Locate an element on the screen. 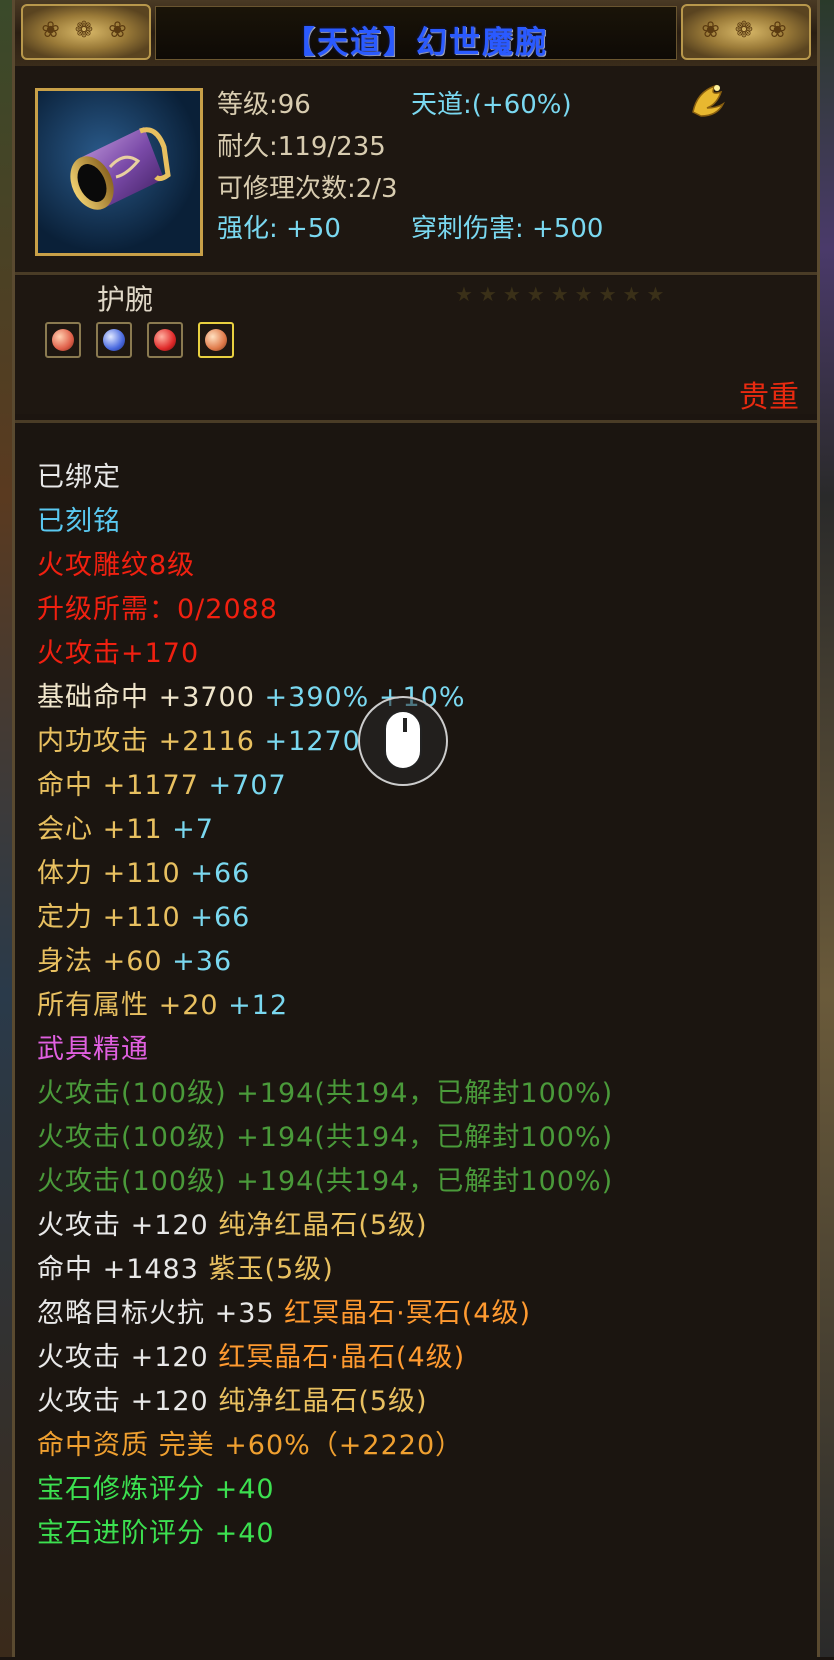  wristguard-icon is located at coordinates (120, 168).